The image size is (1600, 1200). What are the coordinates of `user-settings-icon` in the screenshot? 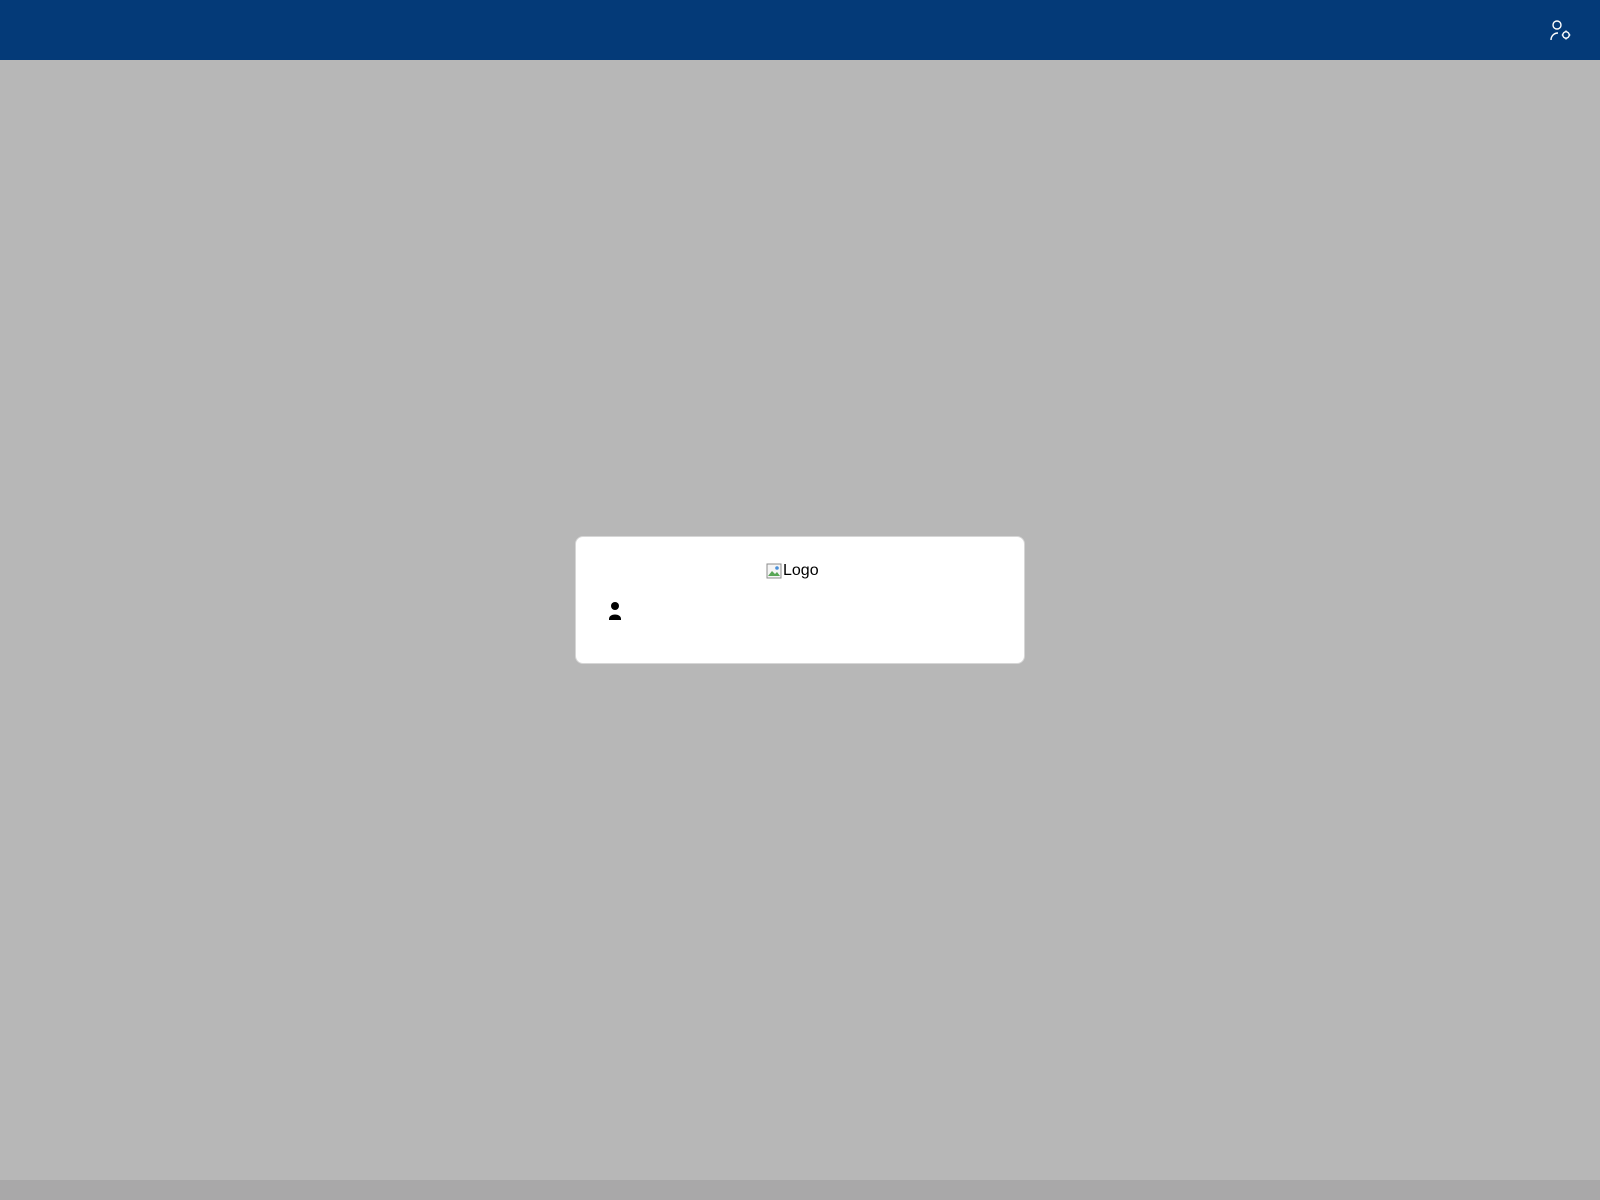 It's located at (1560, 30).